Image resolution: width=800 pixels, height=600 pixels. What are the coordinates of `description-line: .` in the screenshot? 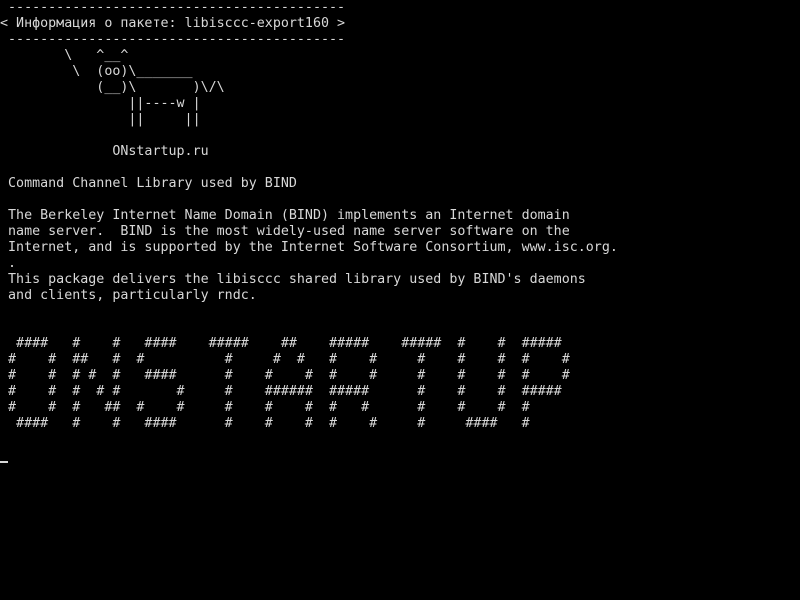 It's located at (8, 263).